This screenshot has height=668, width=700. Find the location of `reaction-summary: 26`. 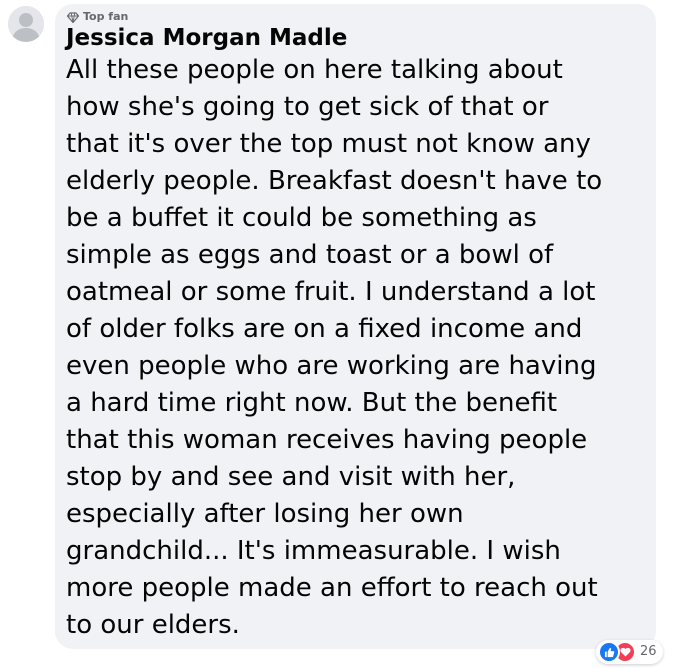

reaction-summary: 26 is located at coordinates (629, 652).